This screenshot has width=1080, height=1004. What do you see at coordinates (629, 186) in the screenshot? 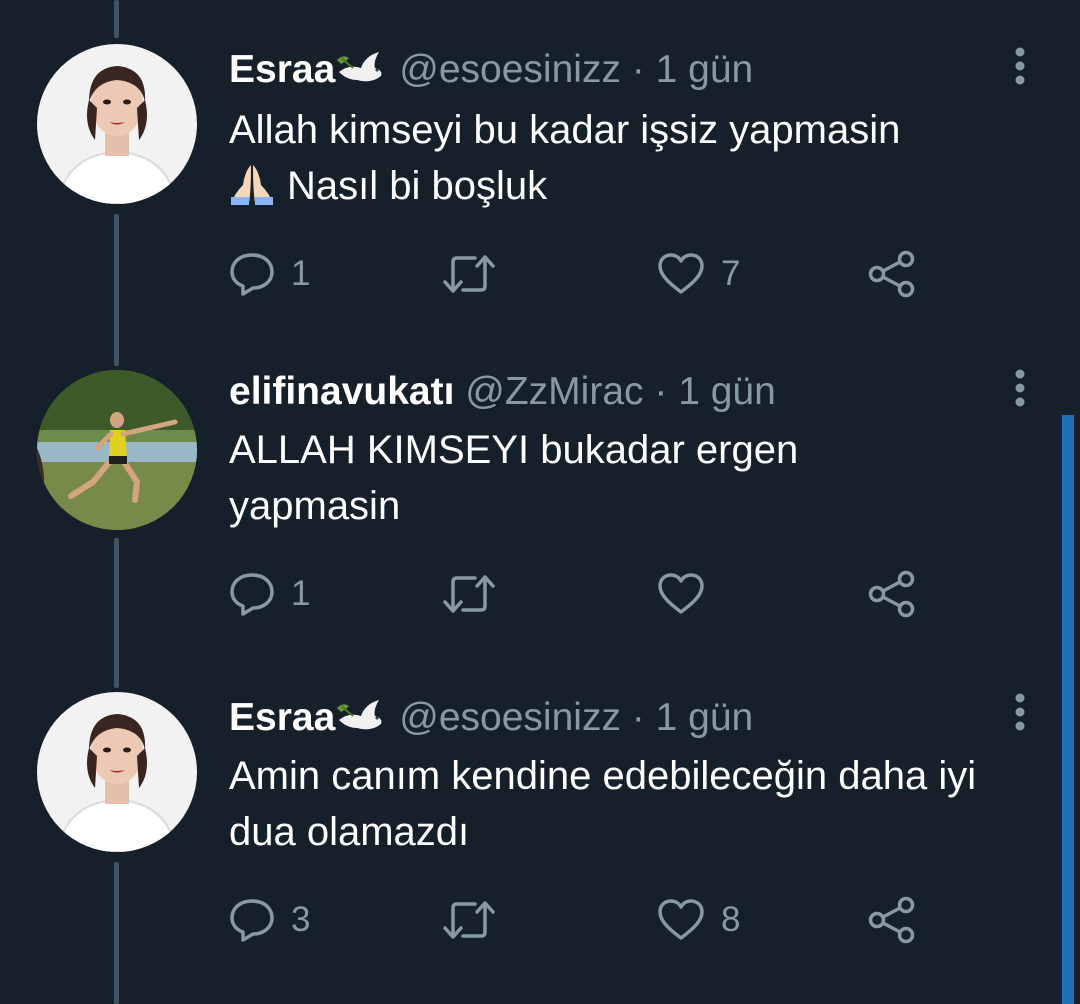
I see `tweet-text-line: Nasıl bi boşluk` at bounding box center [629, 186].